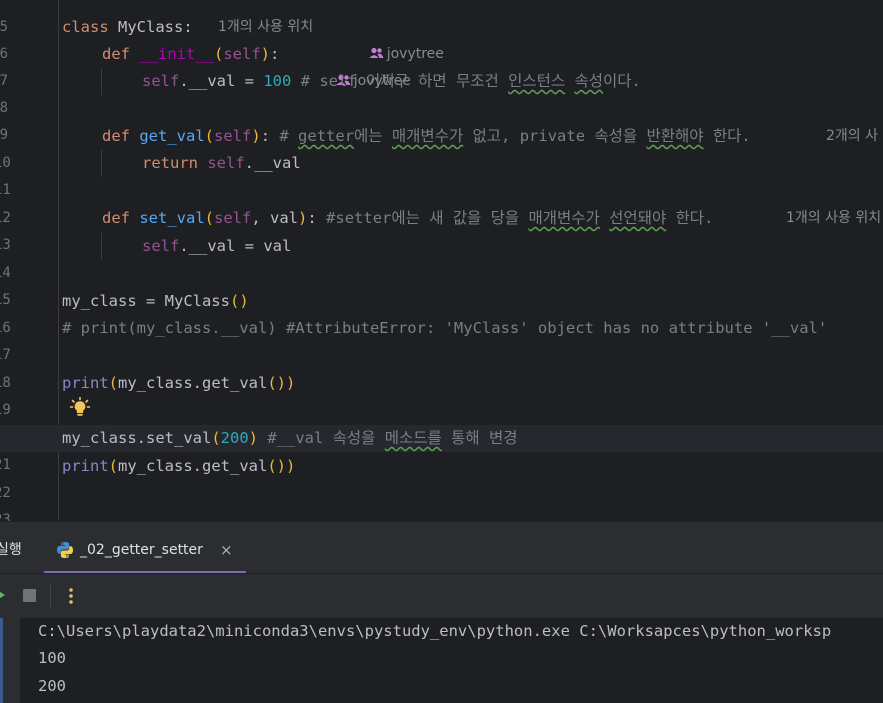 The width and height of the screenshot is (883, 703). Describe the element at coordinates (441, 202) in the screenshot. I see `code-line-12: 12` at that location.